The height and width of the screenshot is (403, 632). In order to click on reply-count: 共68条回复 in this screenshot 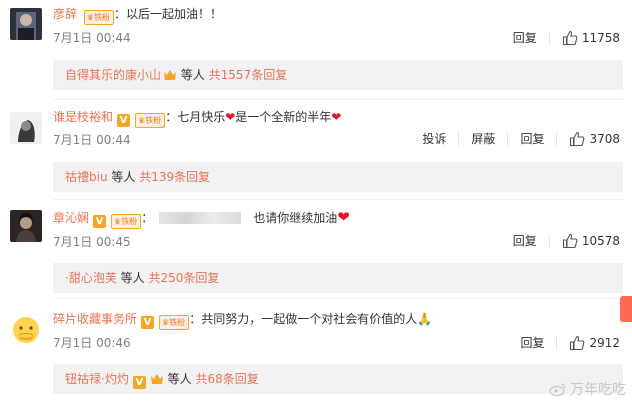, I will do `click(226, 379)`.